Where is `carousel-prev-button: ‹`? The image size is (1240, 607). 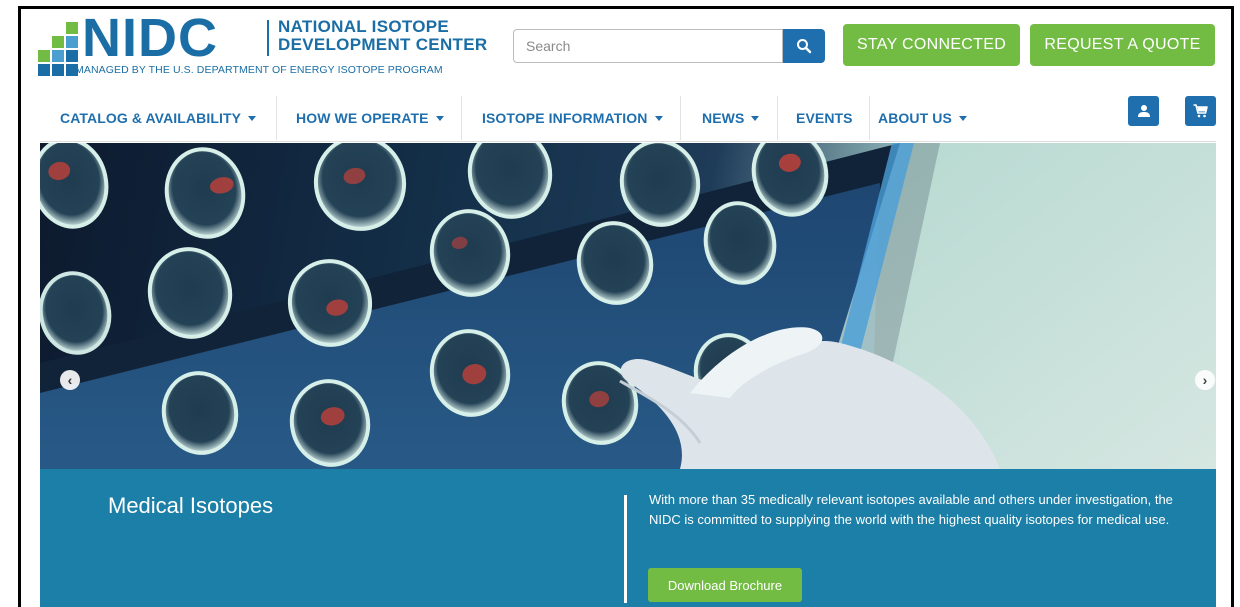 carousel-prev-button: ‹ is located at coordinates (70, 380).